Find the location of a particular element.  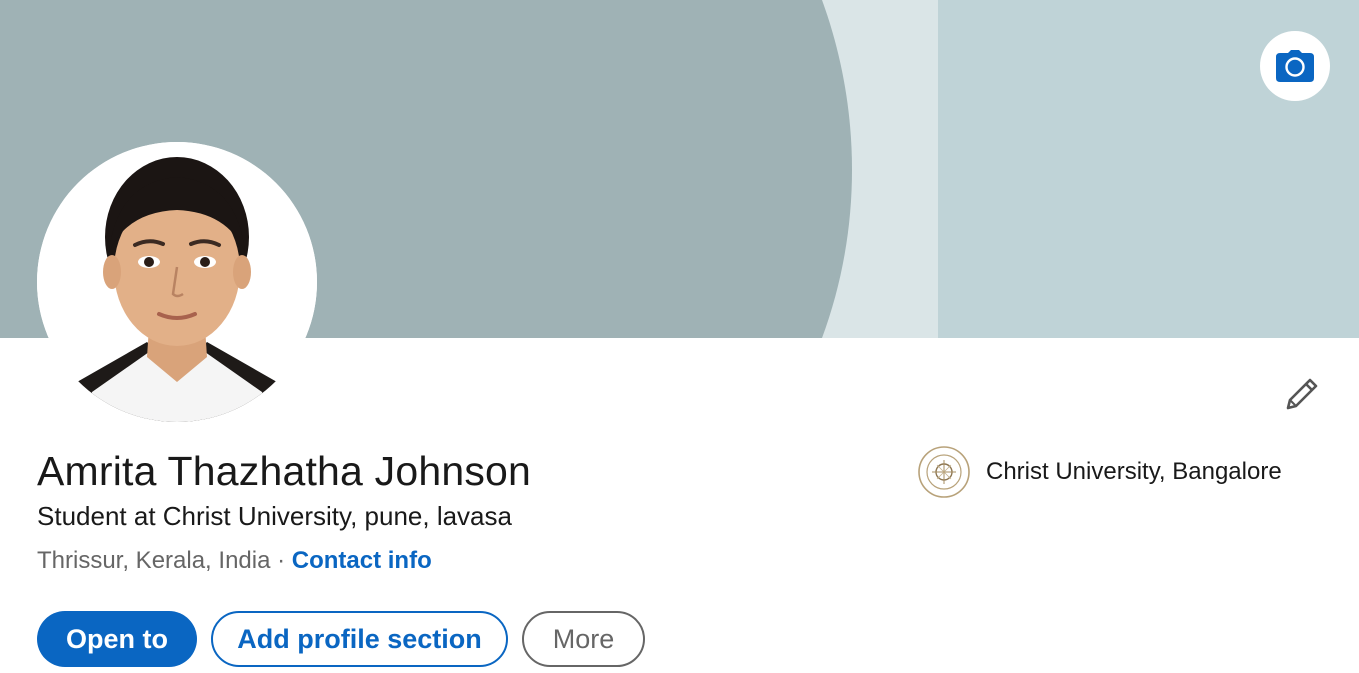

open-to-button: Open to is located at coordinates (117, 639).